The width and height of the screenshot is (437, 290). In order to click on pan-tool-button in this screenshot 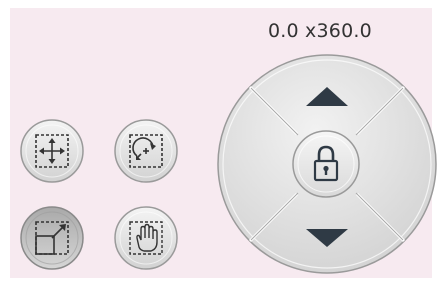, I will do `click(146, 238)`.